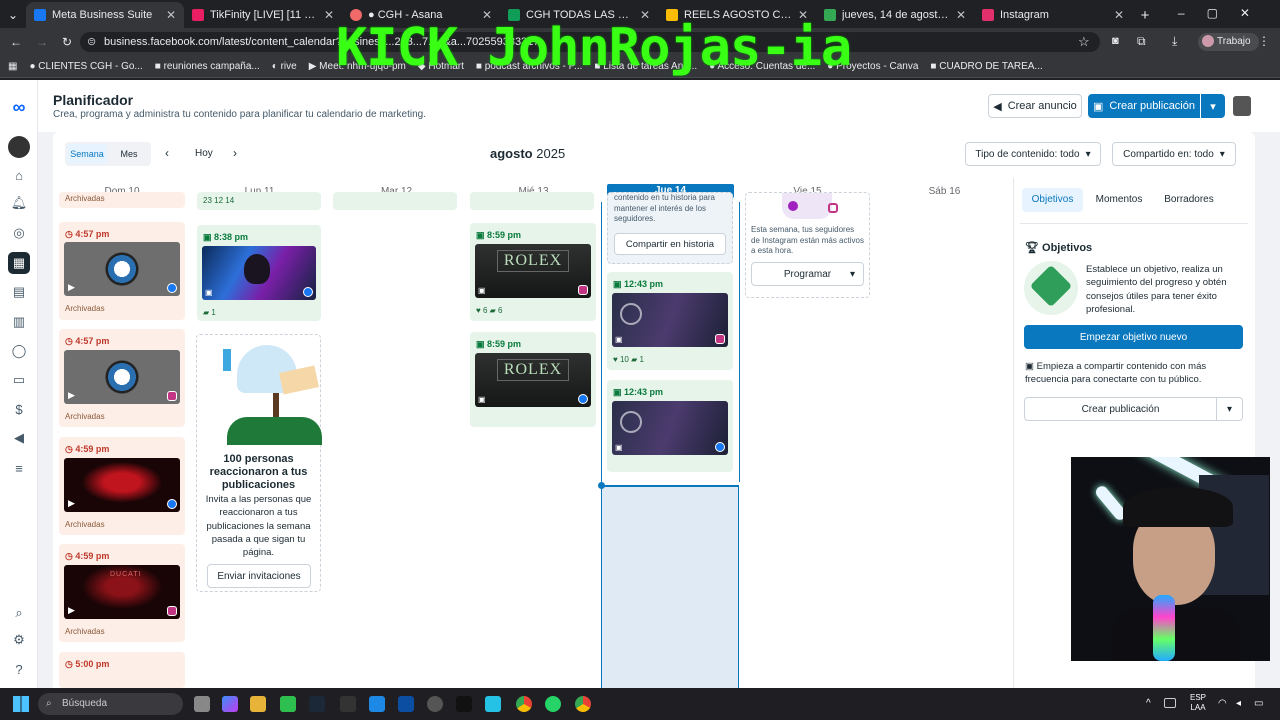  I want to click on post-card: ◷ 4:59 pm DUCATI ▶ Archivadas, so click(122, 593).